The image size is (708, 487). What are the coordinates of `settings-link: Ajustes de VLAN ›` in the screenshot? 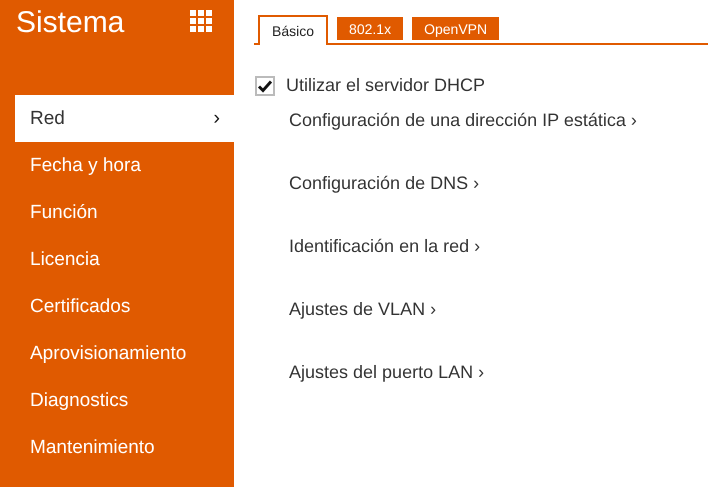 It's located at (362, 309).